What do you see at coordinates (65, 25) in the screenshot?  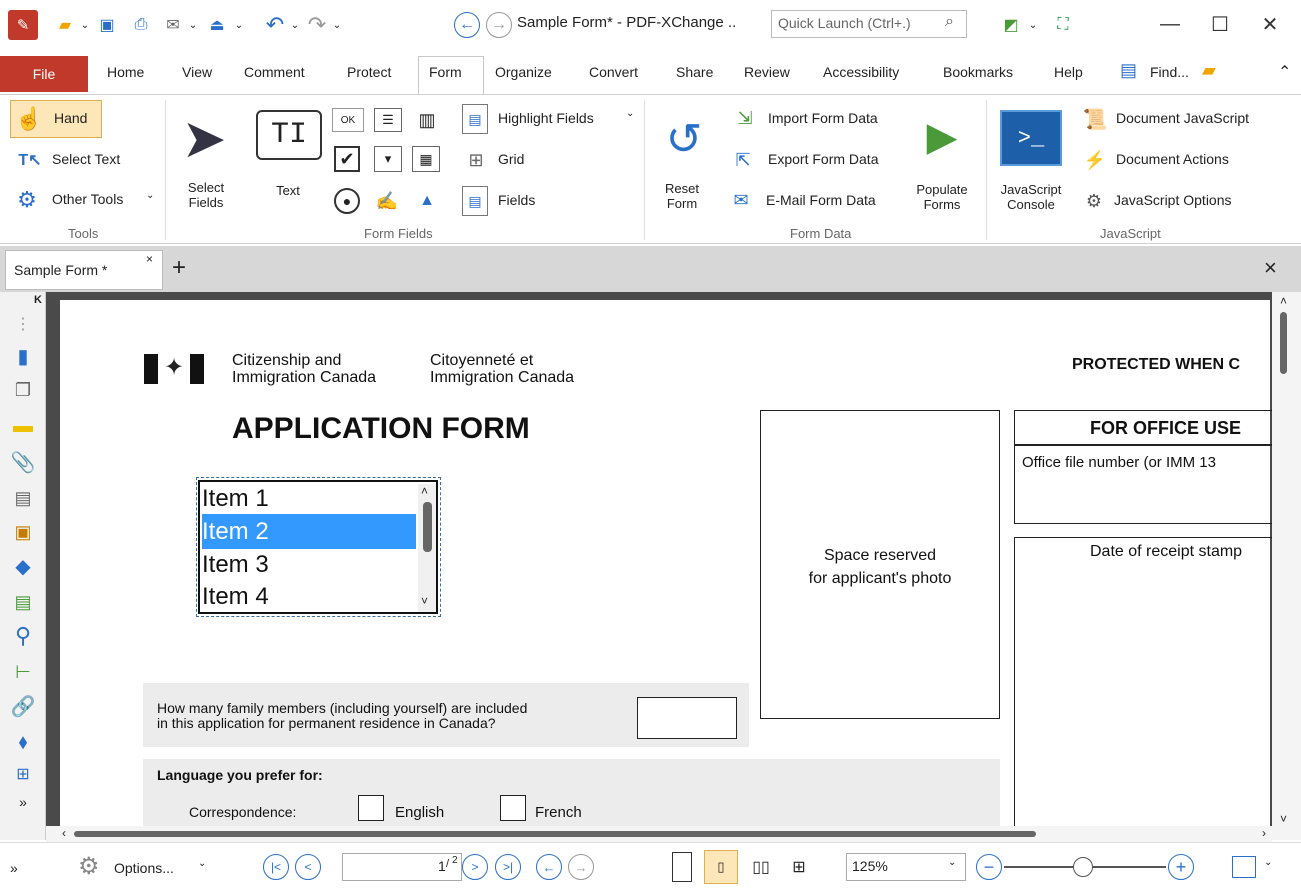 I see `open-icon: ▰` at bounding box center [65, 25].